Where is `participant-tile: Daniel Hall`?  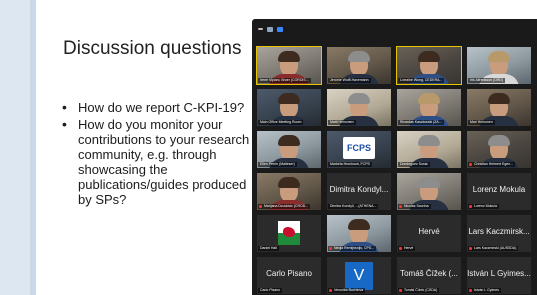 participant-tile: Daniel Hall is located at coordinates (289, 233).